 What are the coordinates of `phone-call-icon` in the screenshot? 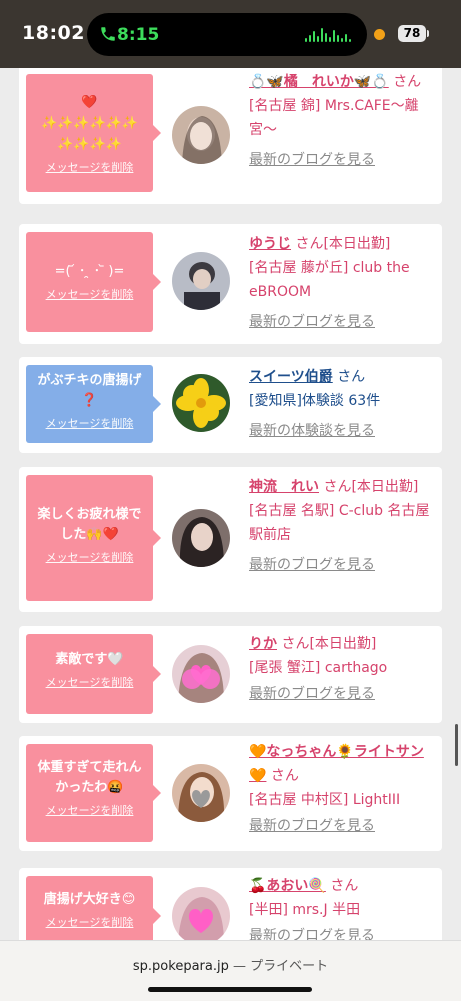 It's located at (108, 34).